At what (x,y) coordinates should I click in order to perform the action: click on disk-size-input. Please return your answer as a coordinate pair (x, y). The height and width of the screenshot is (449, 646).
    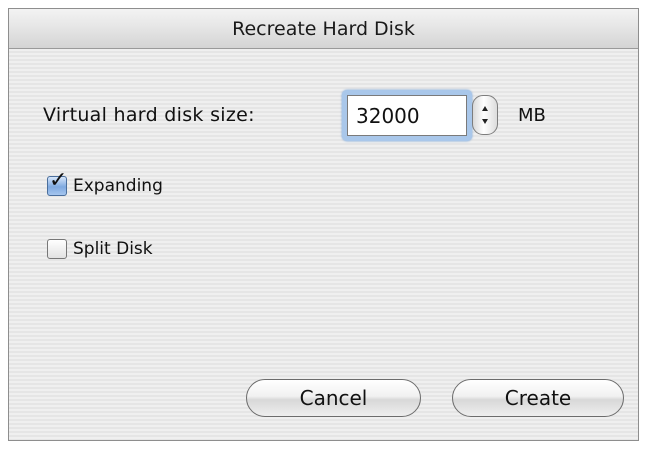
    Looking at the image, I should click on (407, 115).